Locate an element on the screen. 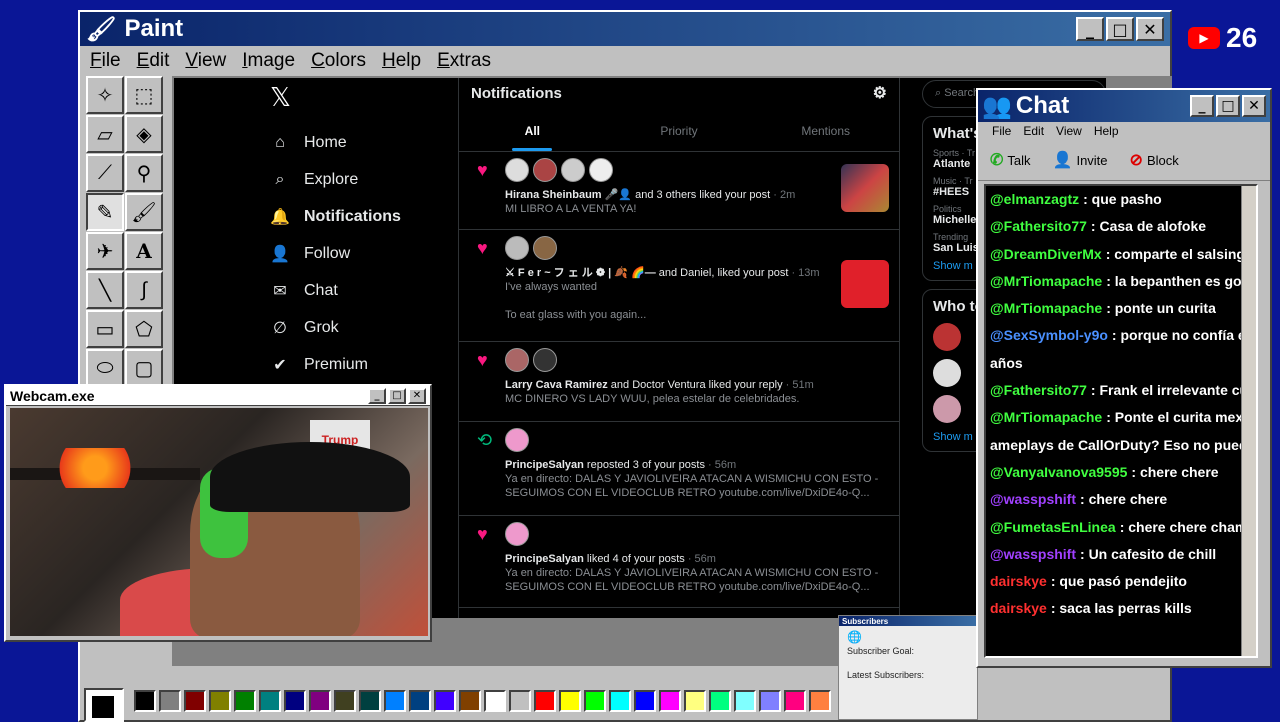 This screenshot has width=1280, height=722. brush-tool: 🖌 is located at coordinates (144, 212).